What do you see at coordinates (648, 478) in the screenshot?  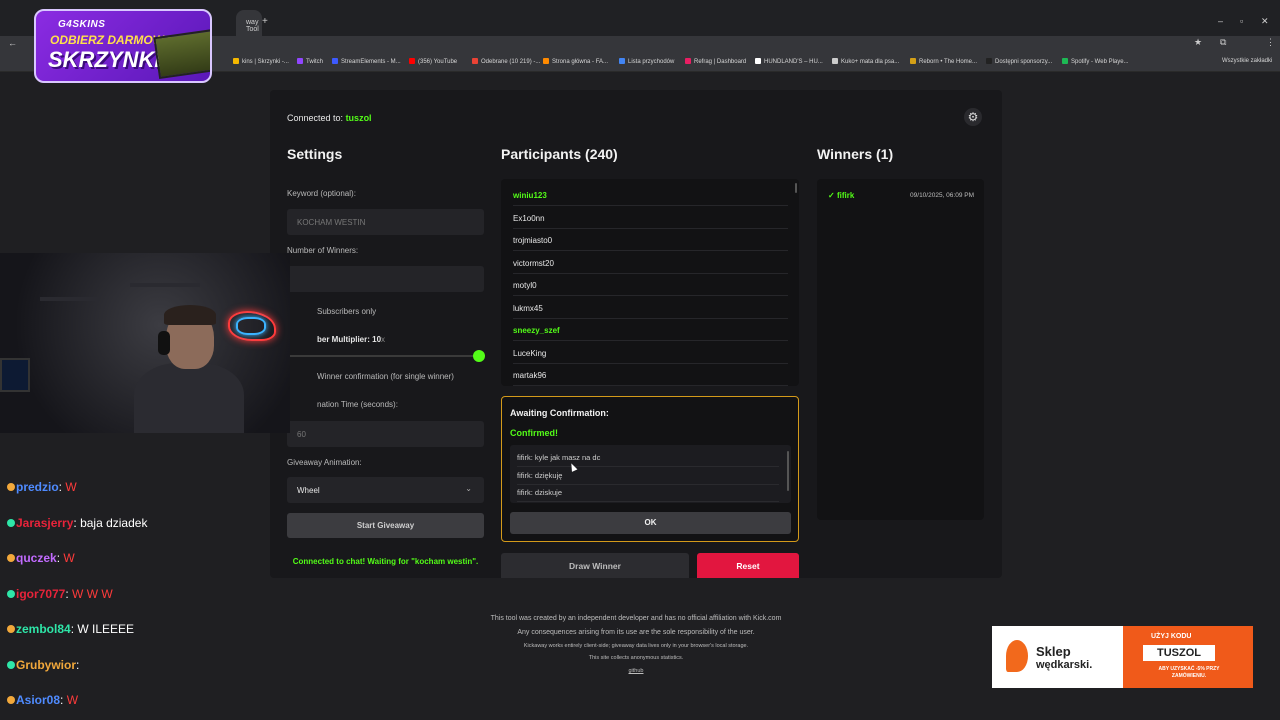 I see `winner-message: fifirk: dziękuję` at bounding box center [648, 478].